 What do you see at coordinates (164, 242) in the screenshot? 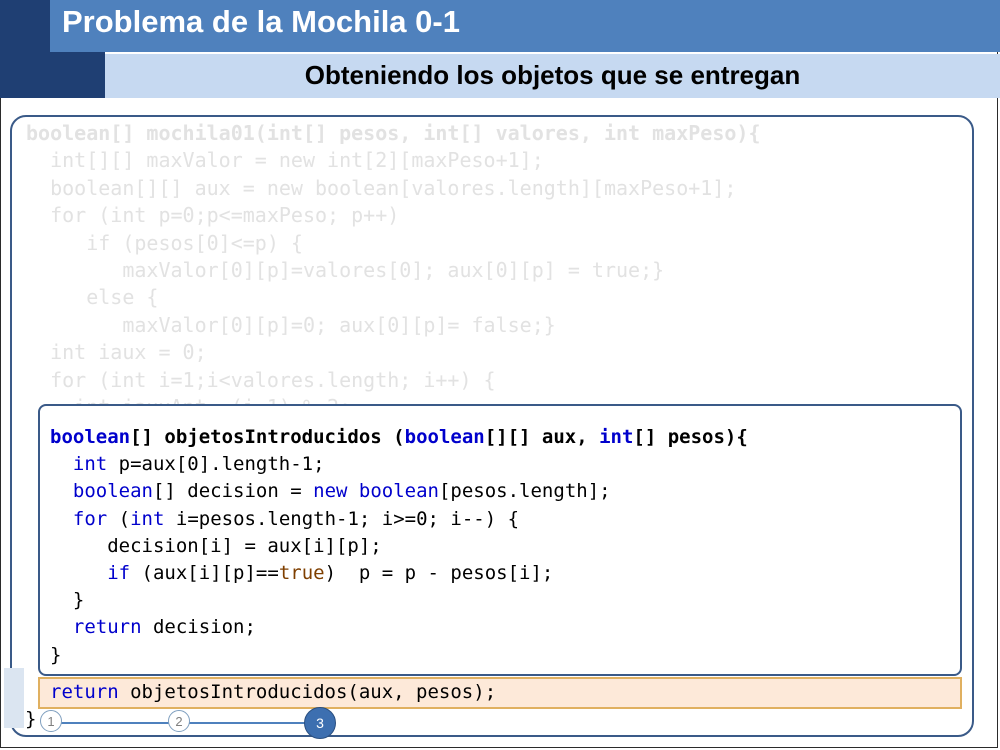
I see `bg-code-line: if (pesos[0]<=p) {` at bounding box center [164, 242].